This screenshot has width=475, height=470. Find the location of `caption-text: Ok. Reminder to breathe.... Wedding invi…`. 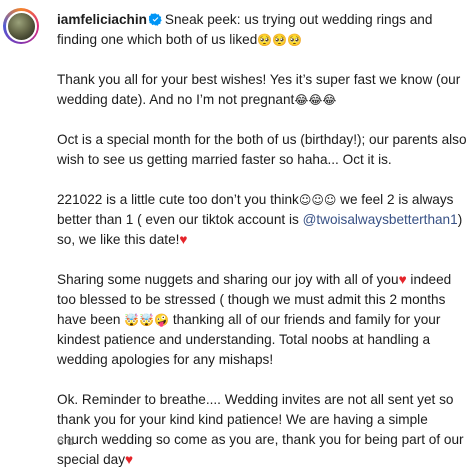

caption-text: Ok. Reminder to breathe.... Wedding invi… is located at coordinates (260, 429).